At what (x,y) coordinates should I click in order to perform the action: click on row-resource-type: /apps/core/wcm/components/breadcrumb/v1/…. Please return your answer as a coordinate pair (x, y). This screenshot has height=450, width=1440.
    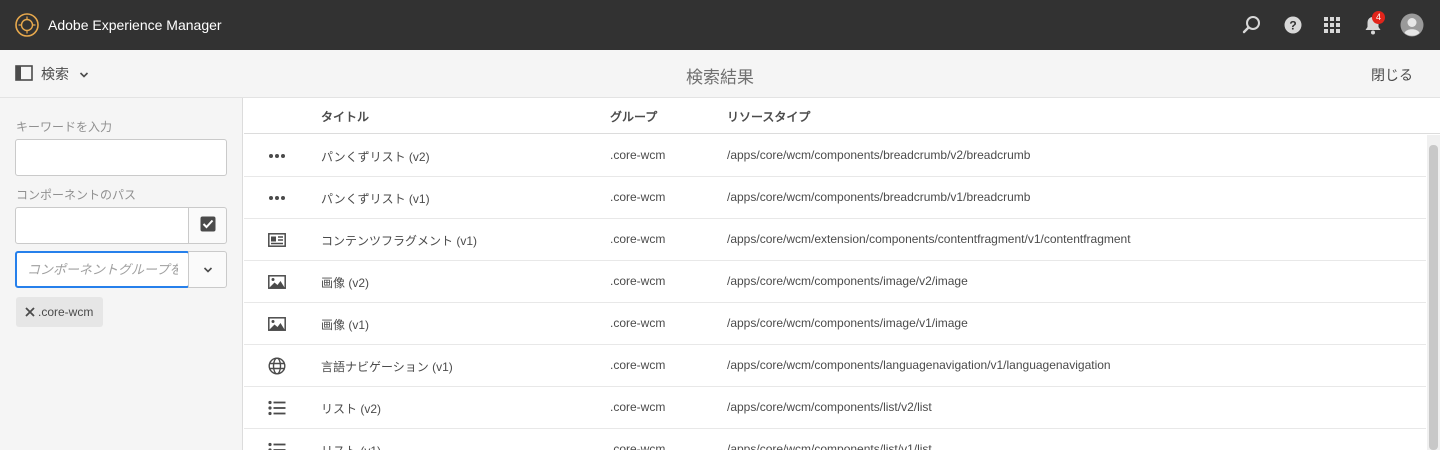
    Looking at the image, I should click on (879, 197).